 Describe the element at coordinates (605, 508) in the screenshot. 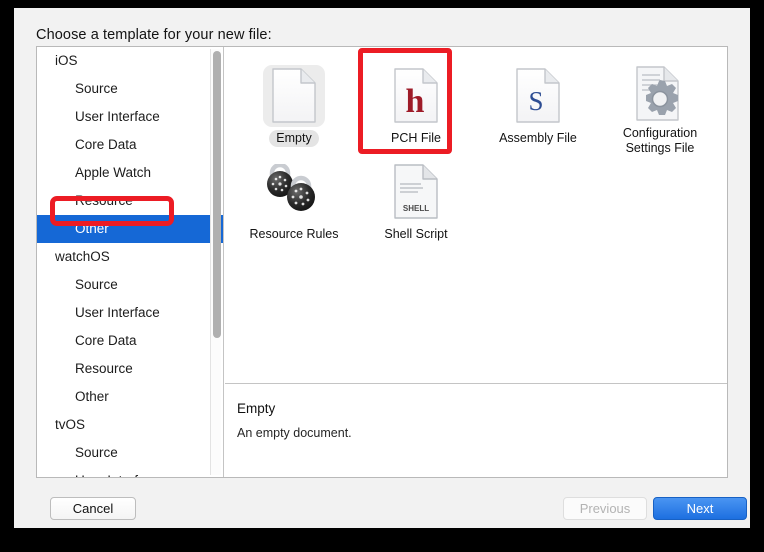

I see `previous-button: Previous` at that location.